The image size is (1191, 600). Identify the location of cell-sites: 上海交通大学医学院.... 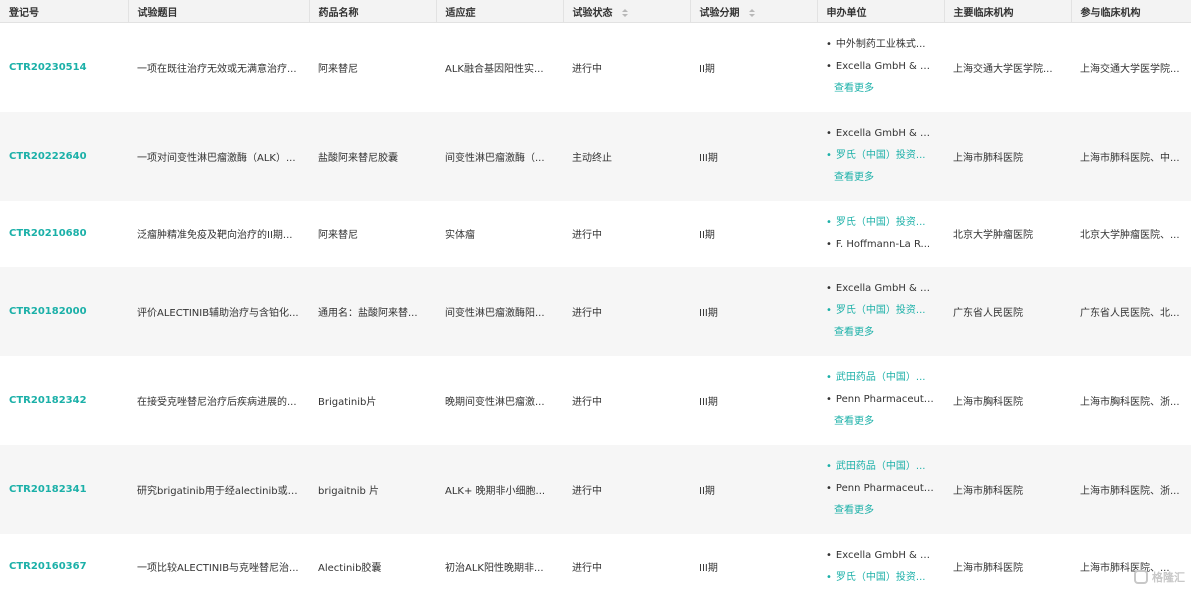
(1131, 67).